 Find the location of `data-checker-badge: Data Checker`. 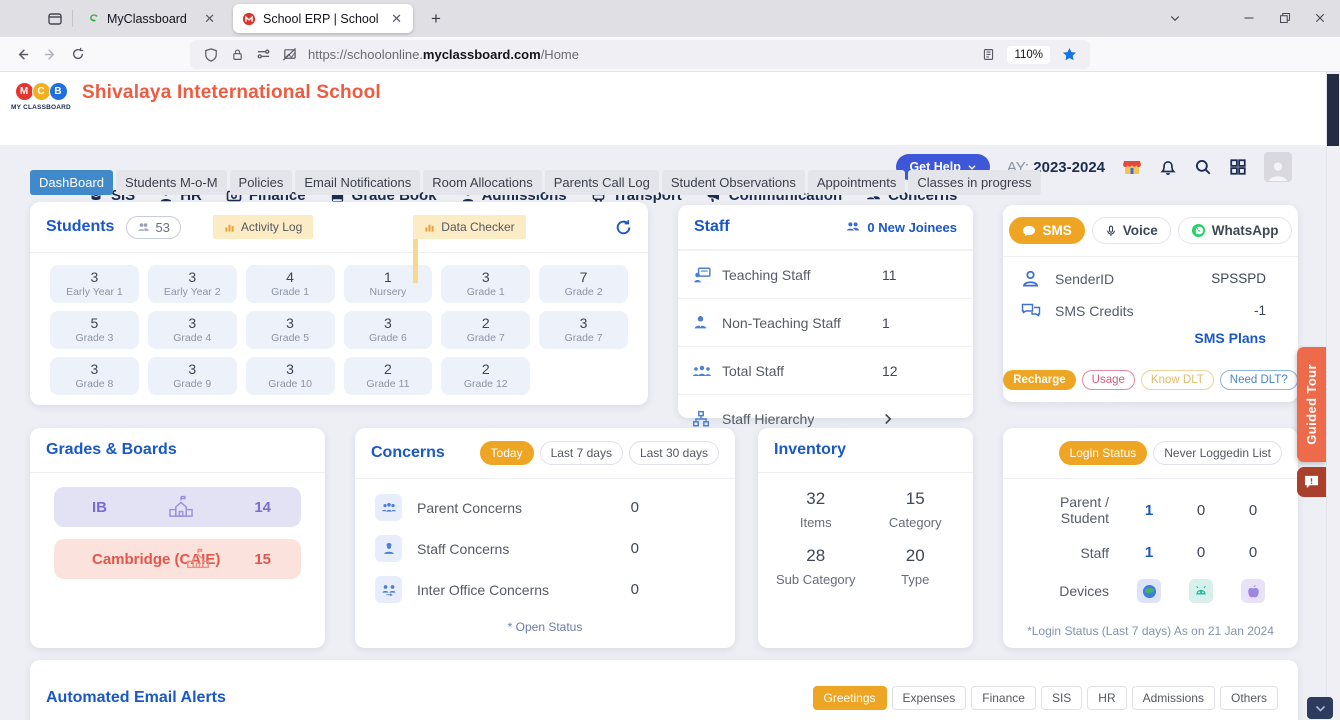

data-checker-badge: Data Checker is located at coordinates (469, 249).